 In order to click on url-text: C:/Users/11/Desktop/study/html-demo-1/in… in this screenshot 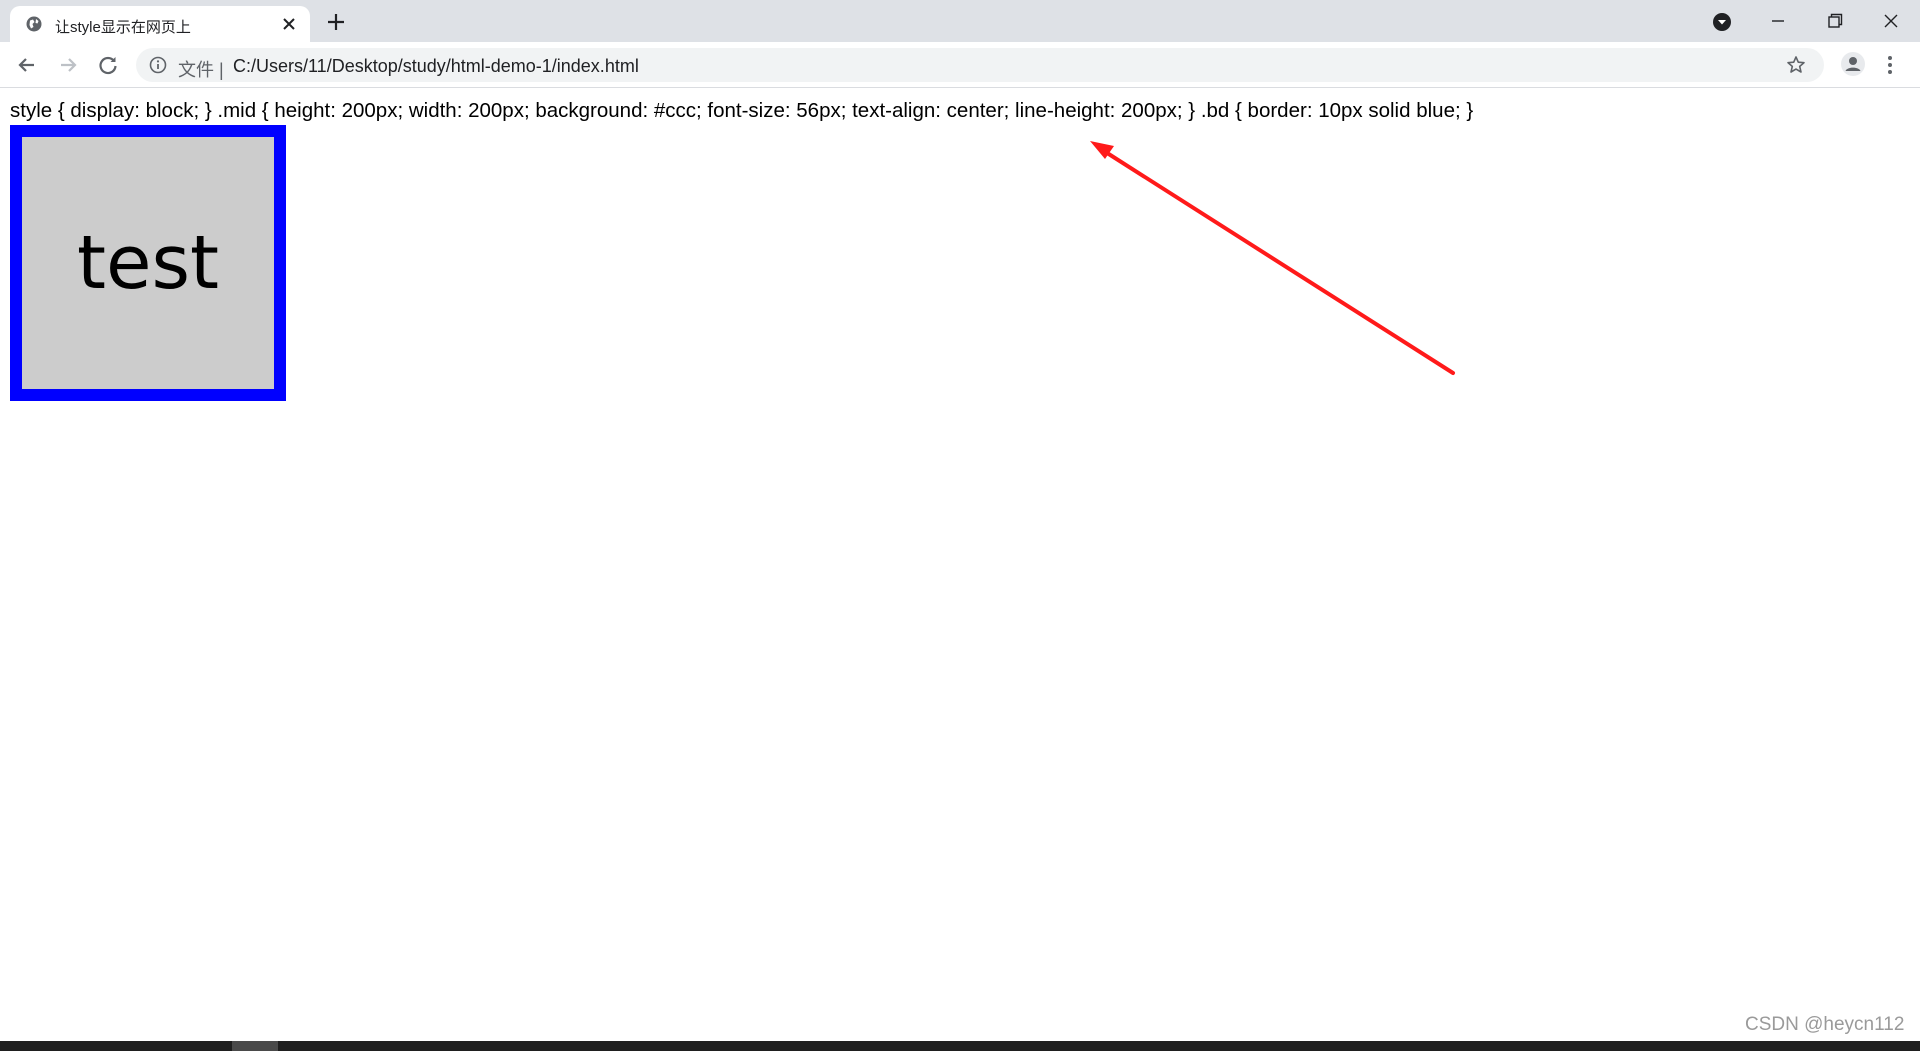, I will do `click(436, 66)`.